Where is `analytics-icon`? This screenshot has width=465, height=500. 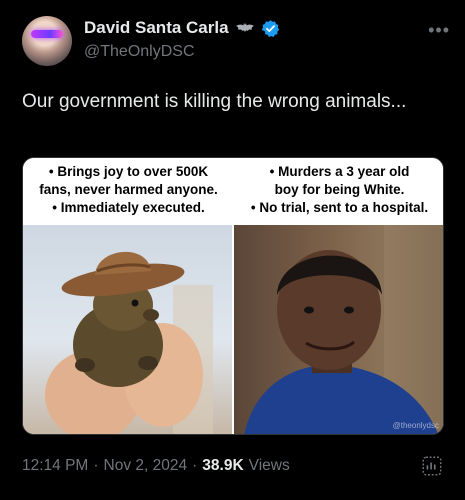
analytics-icon is located at coordinates (432, 466).